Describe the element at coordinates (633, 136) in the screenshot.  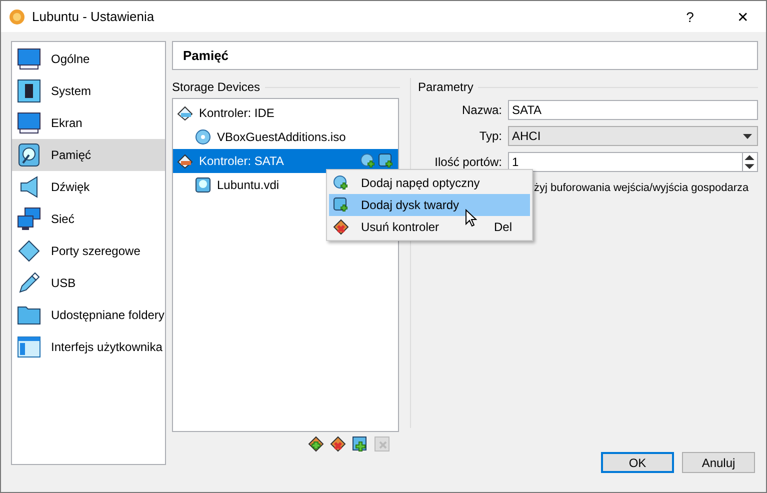
I see `type-dropdown: AHCI` at that location.